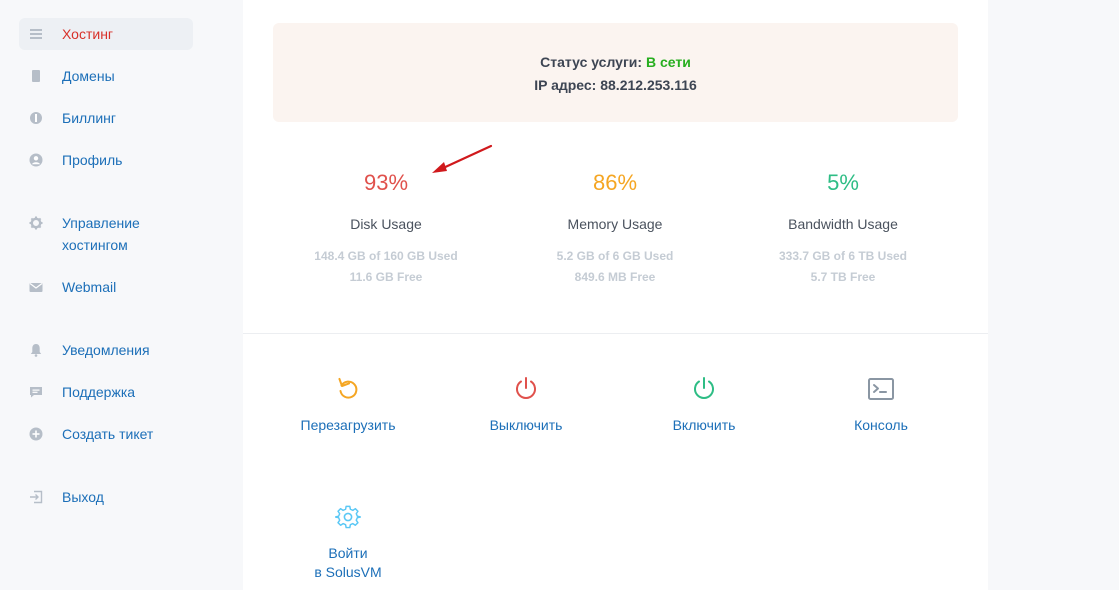  I want to click on power-on-button: Включить, so click(704, 406).